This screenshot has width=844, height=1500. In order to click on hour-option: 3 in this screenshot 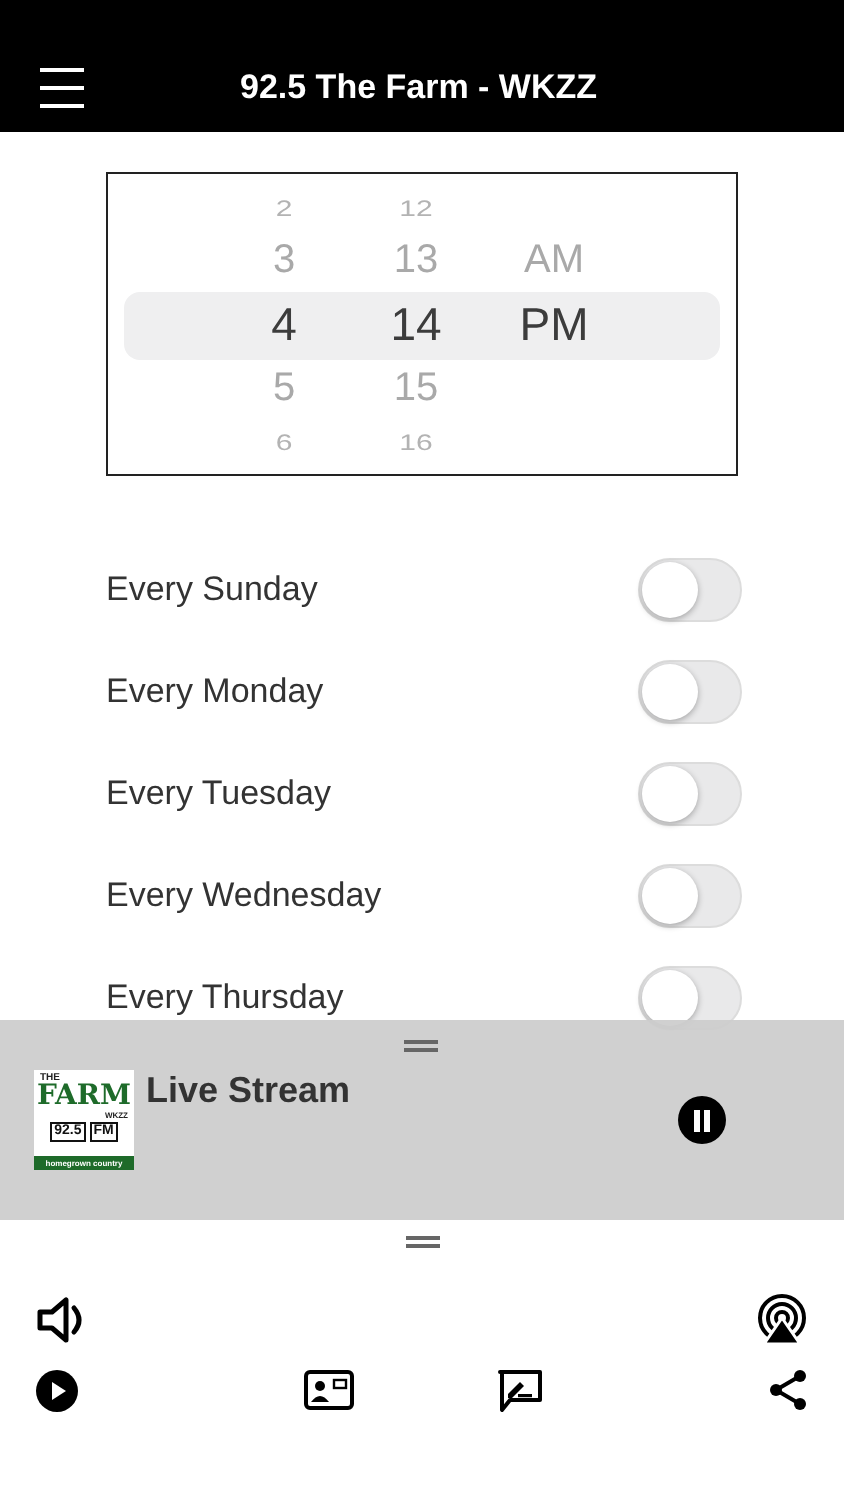, I will do `click(284, 261)`.